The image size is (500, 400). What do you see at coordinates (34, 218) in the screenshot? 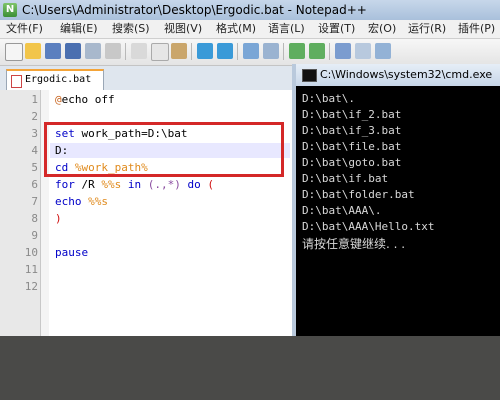
I see `line-number: 8` at bounding box center [34, 218].